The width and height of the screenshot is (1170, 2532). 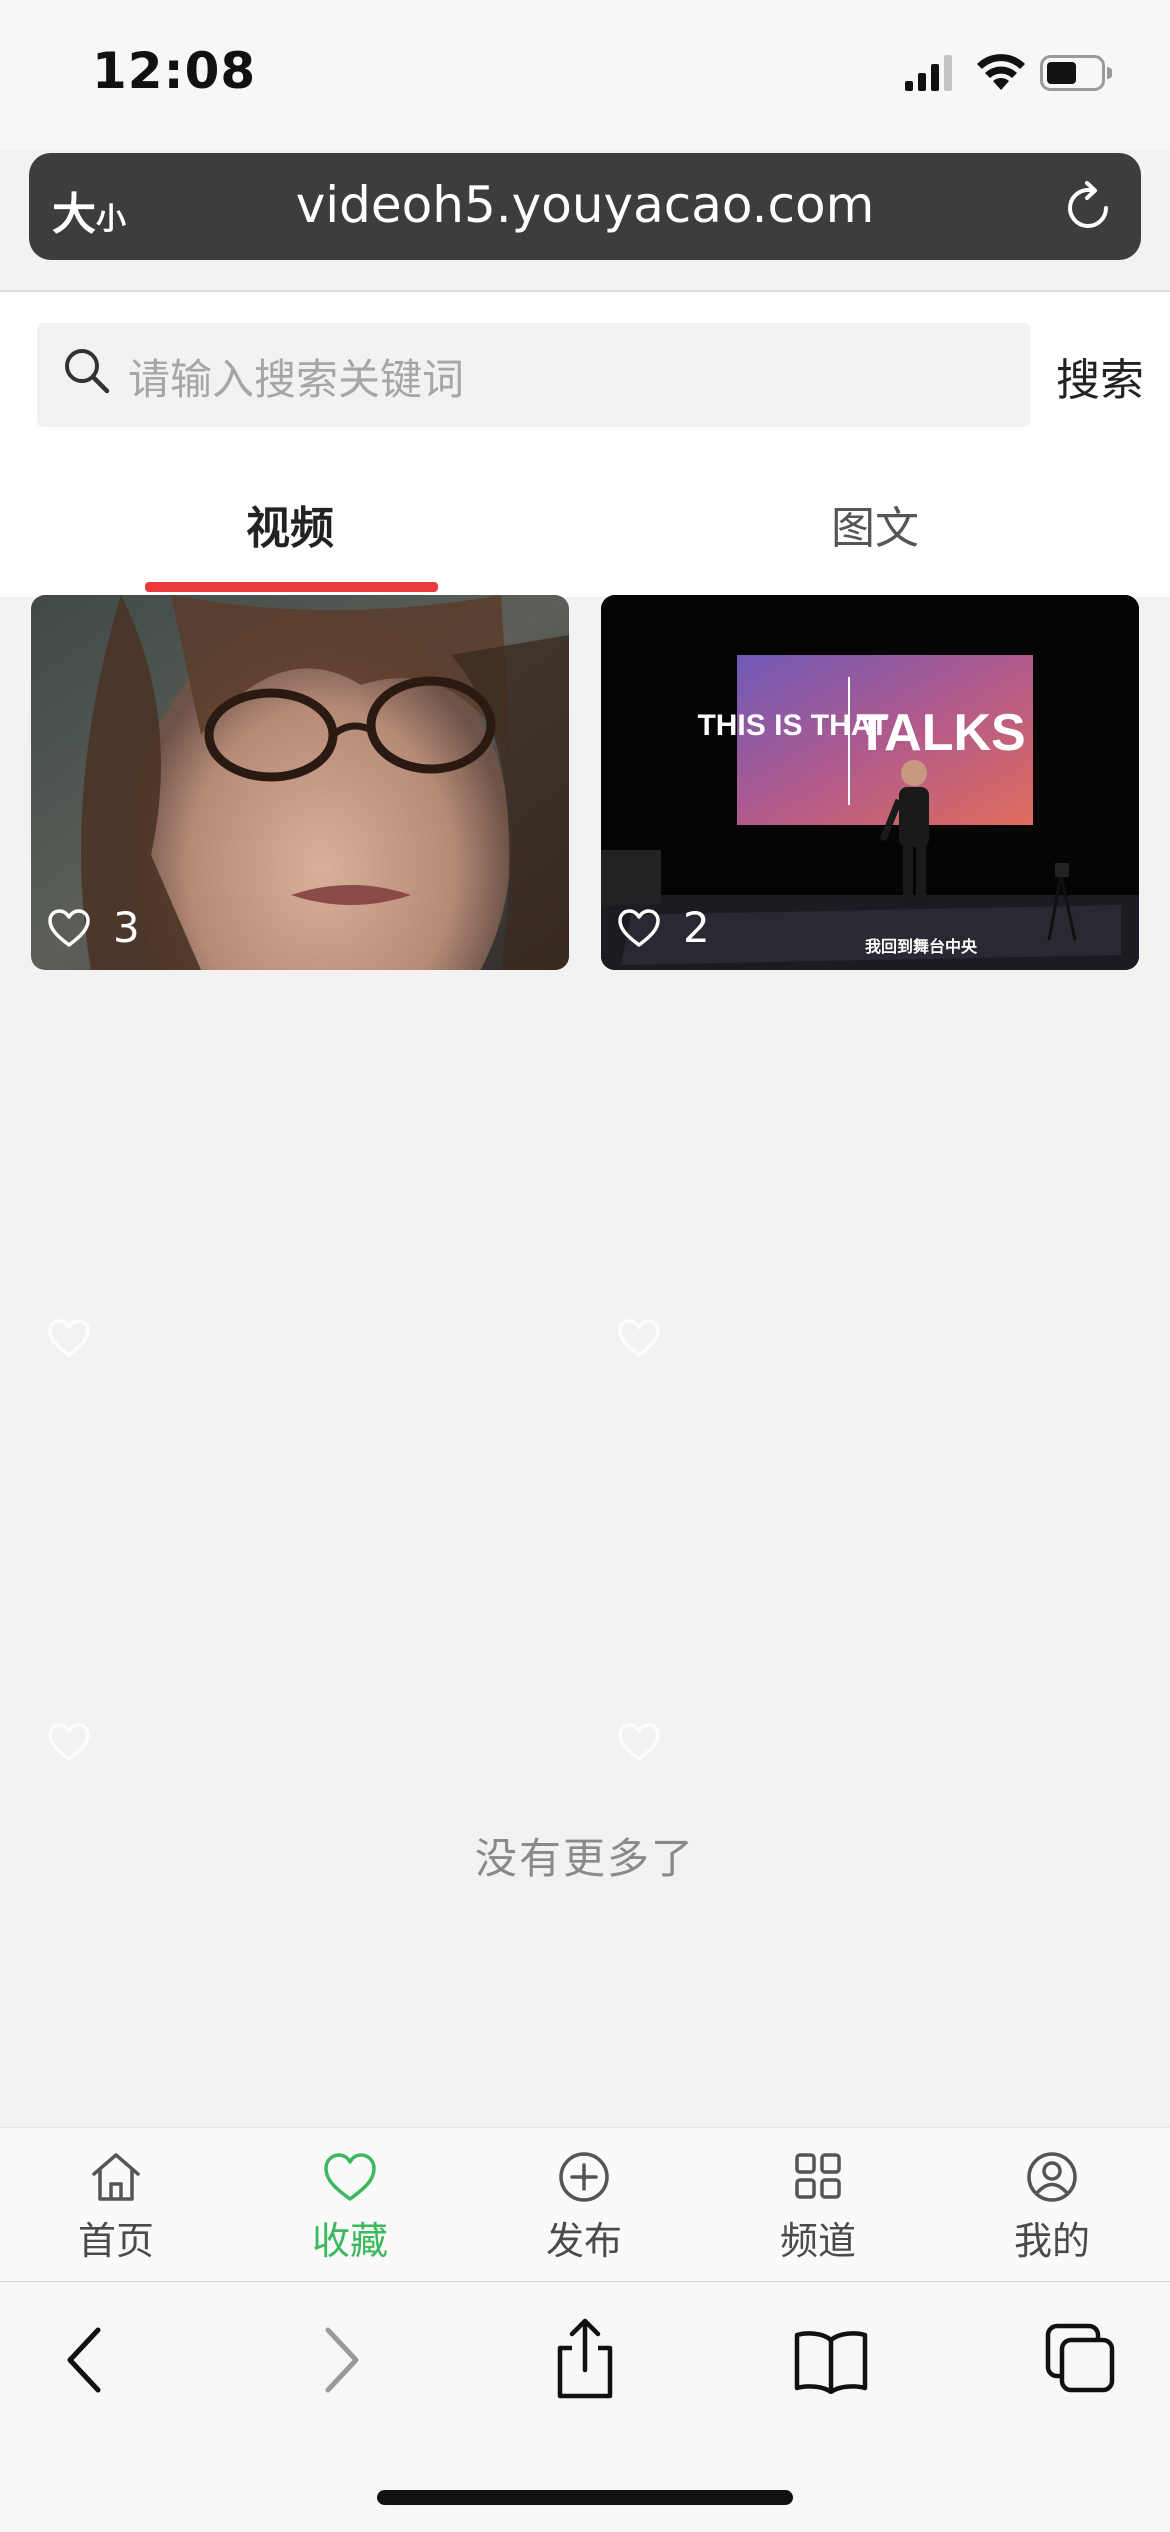 What do you see at coordinates (174, 71) in the screenshot?
I see `status-time: 12:08` at bounding box center [174, 71].